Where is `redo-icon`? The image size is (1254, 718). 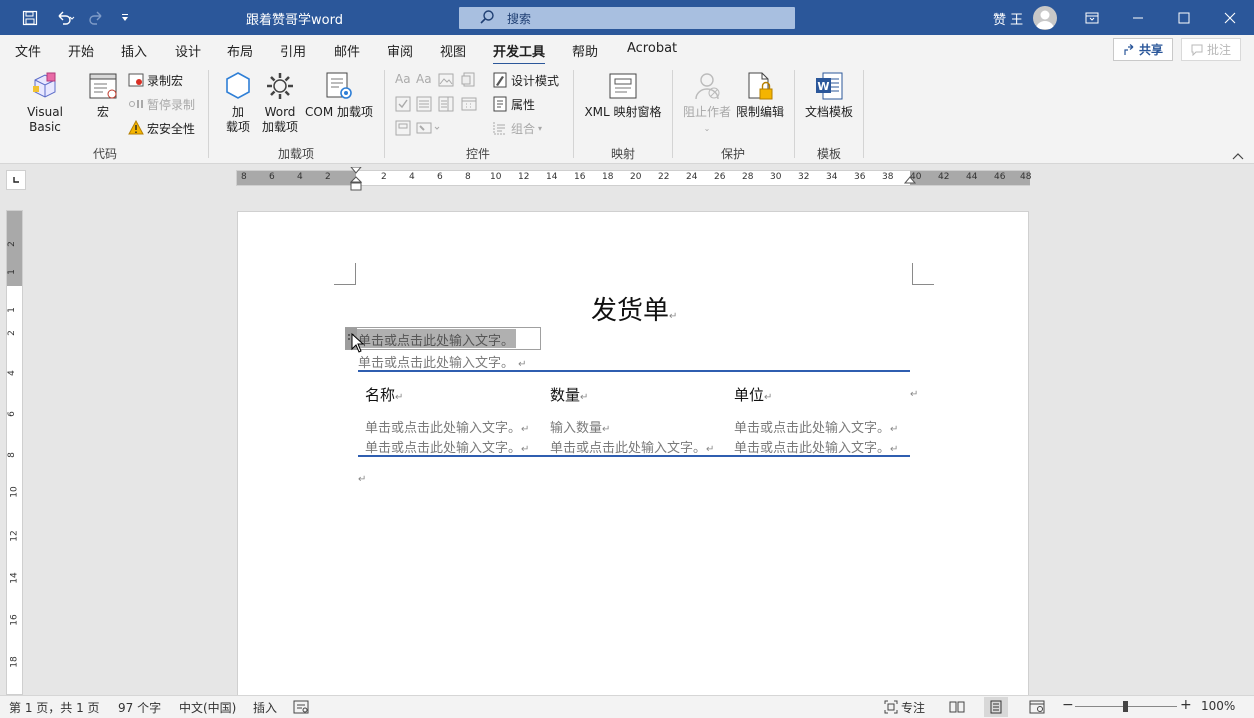
redo-icon is located at coordinates (97, 17).